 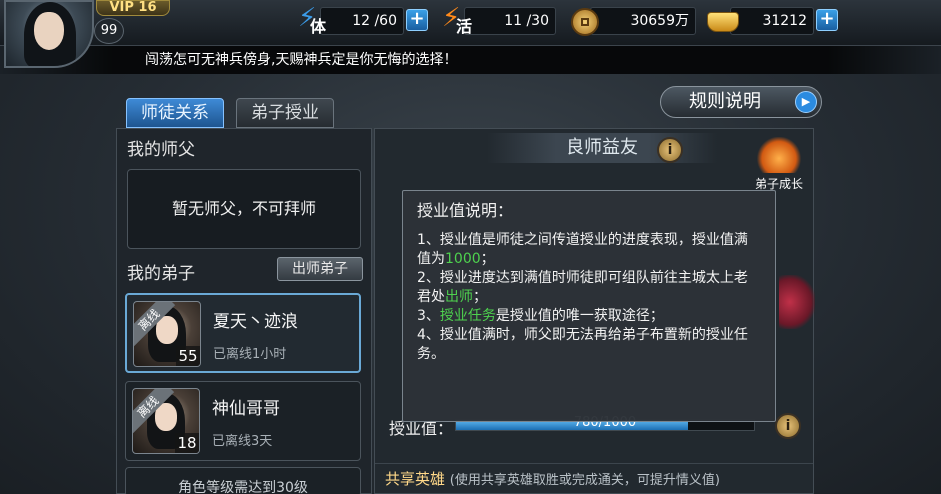 What do you see at coordinates (806, 102) in the screenshot?
I see `play-arrow-icon: ▶` at bounding box center [806, 102].